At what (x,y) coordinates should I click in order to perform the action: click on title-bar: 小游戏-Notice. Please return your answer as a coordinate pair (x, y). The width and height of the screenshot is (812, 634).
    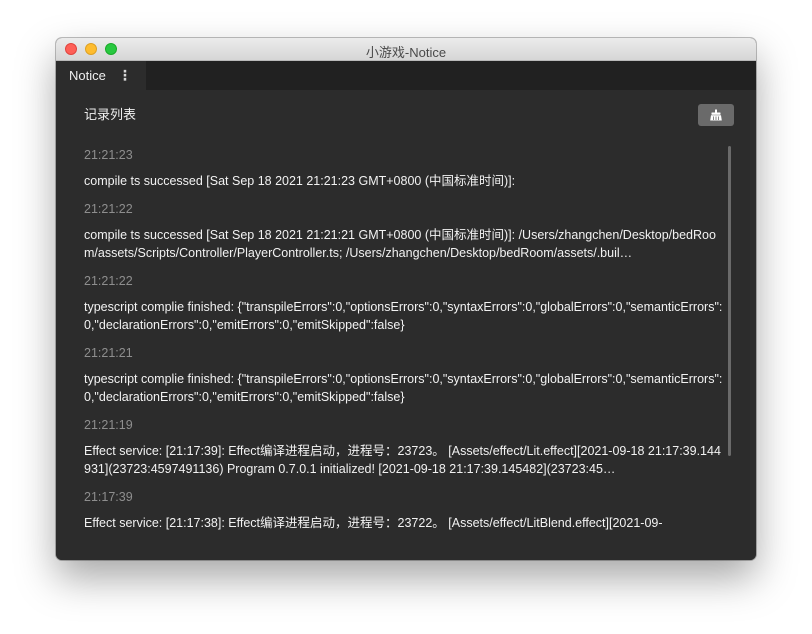
    Looking at the image, I should click on (406, 49).